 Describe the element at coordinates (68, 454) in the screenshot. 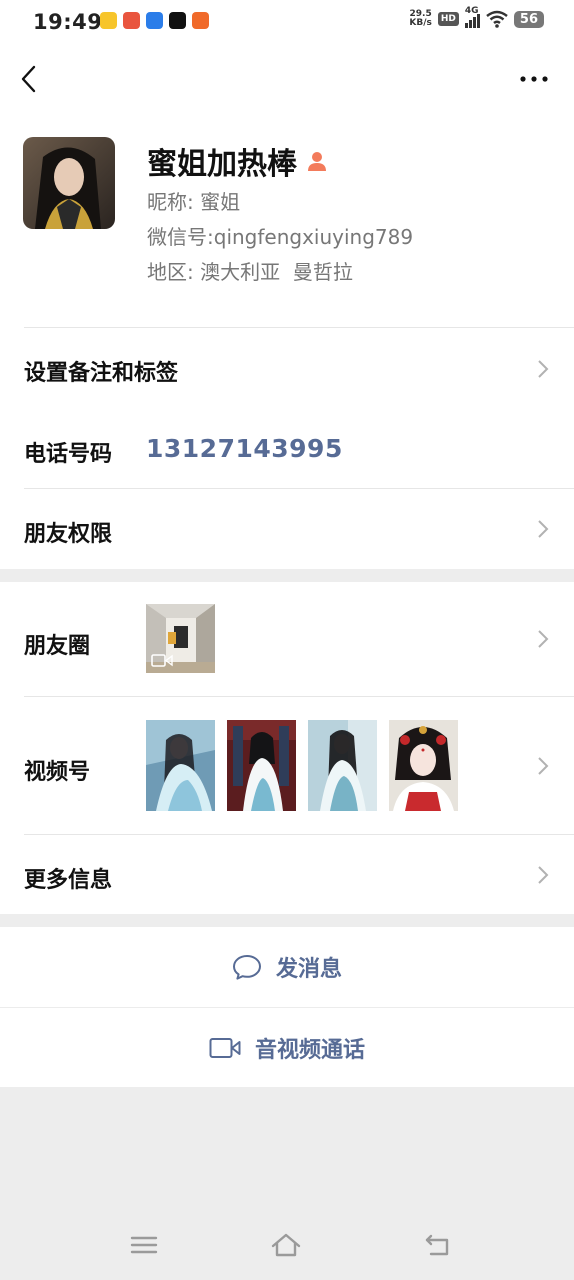

I see `phone-label: 电话号码` at that location.